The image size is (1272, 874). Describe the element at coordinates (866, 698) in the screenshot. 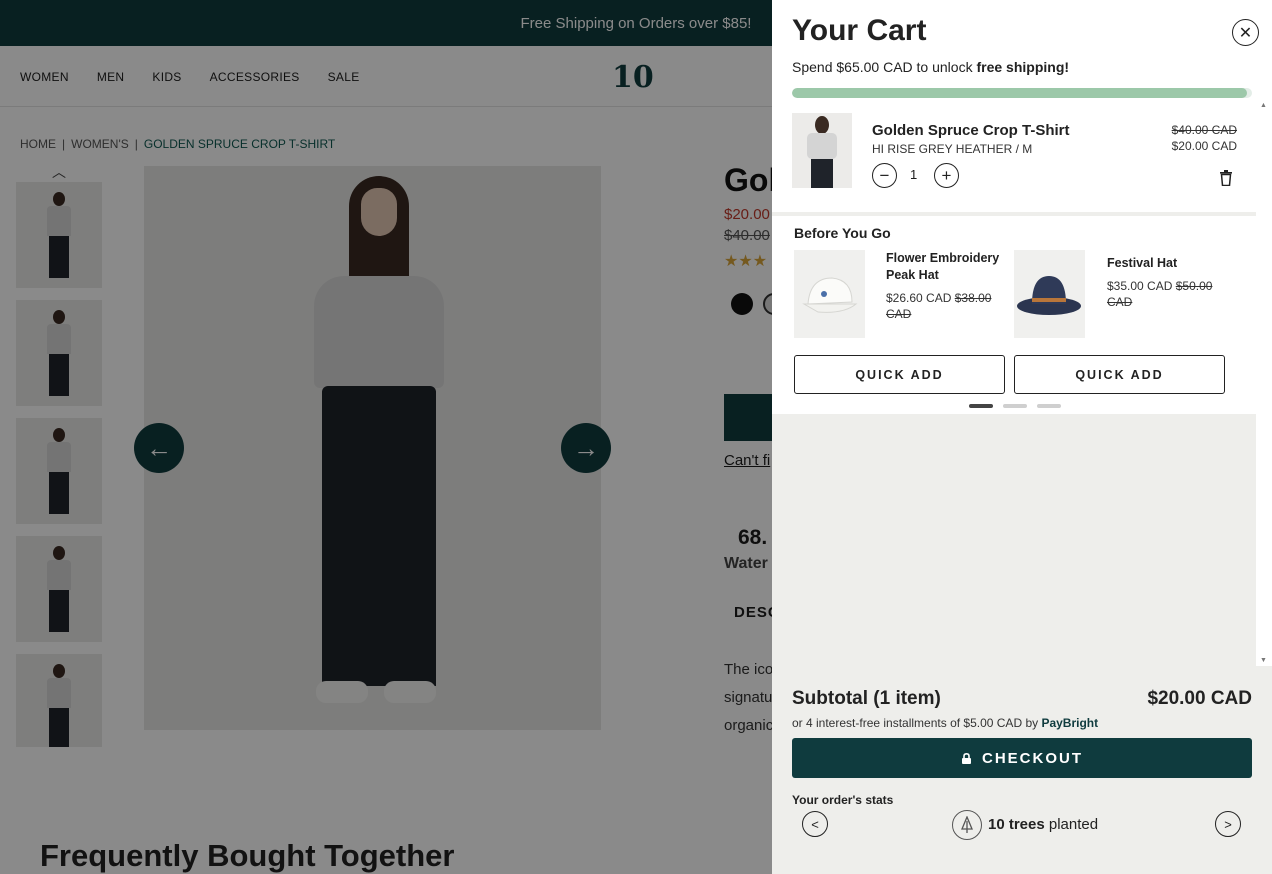

I see `subtotal-label: Subtotal (1 item)` at that location.